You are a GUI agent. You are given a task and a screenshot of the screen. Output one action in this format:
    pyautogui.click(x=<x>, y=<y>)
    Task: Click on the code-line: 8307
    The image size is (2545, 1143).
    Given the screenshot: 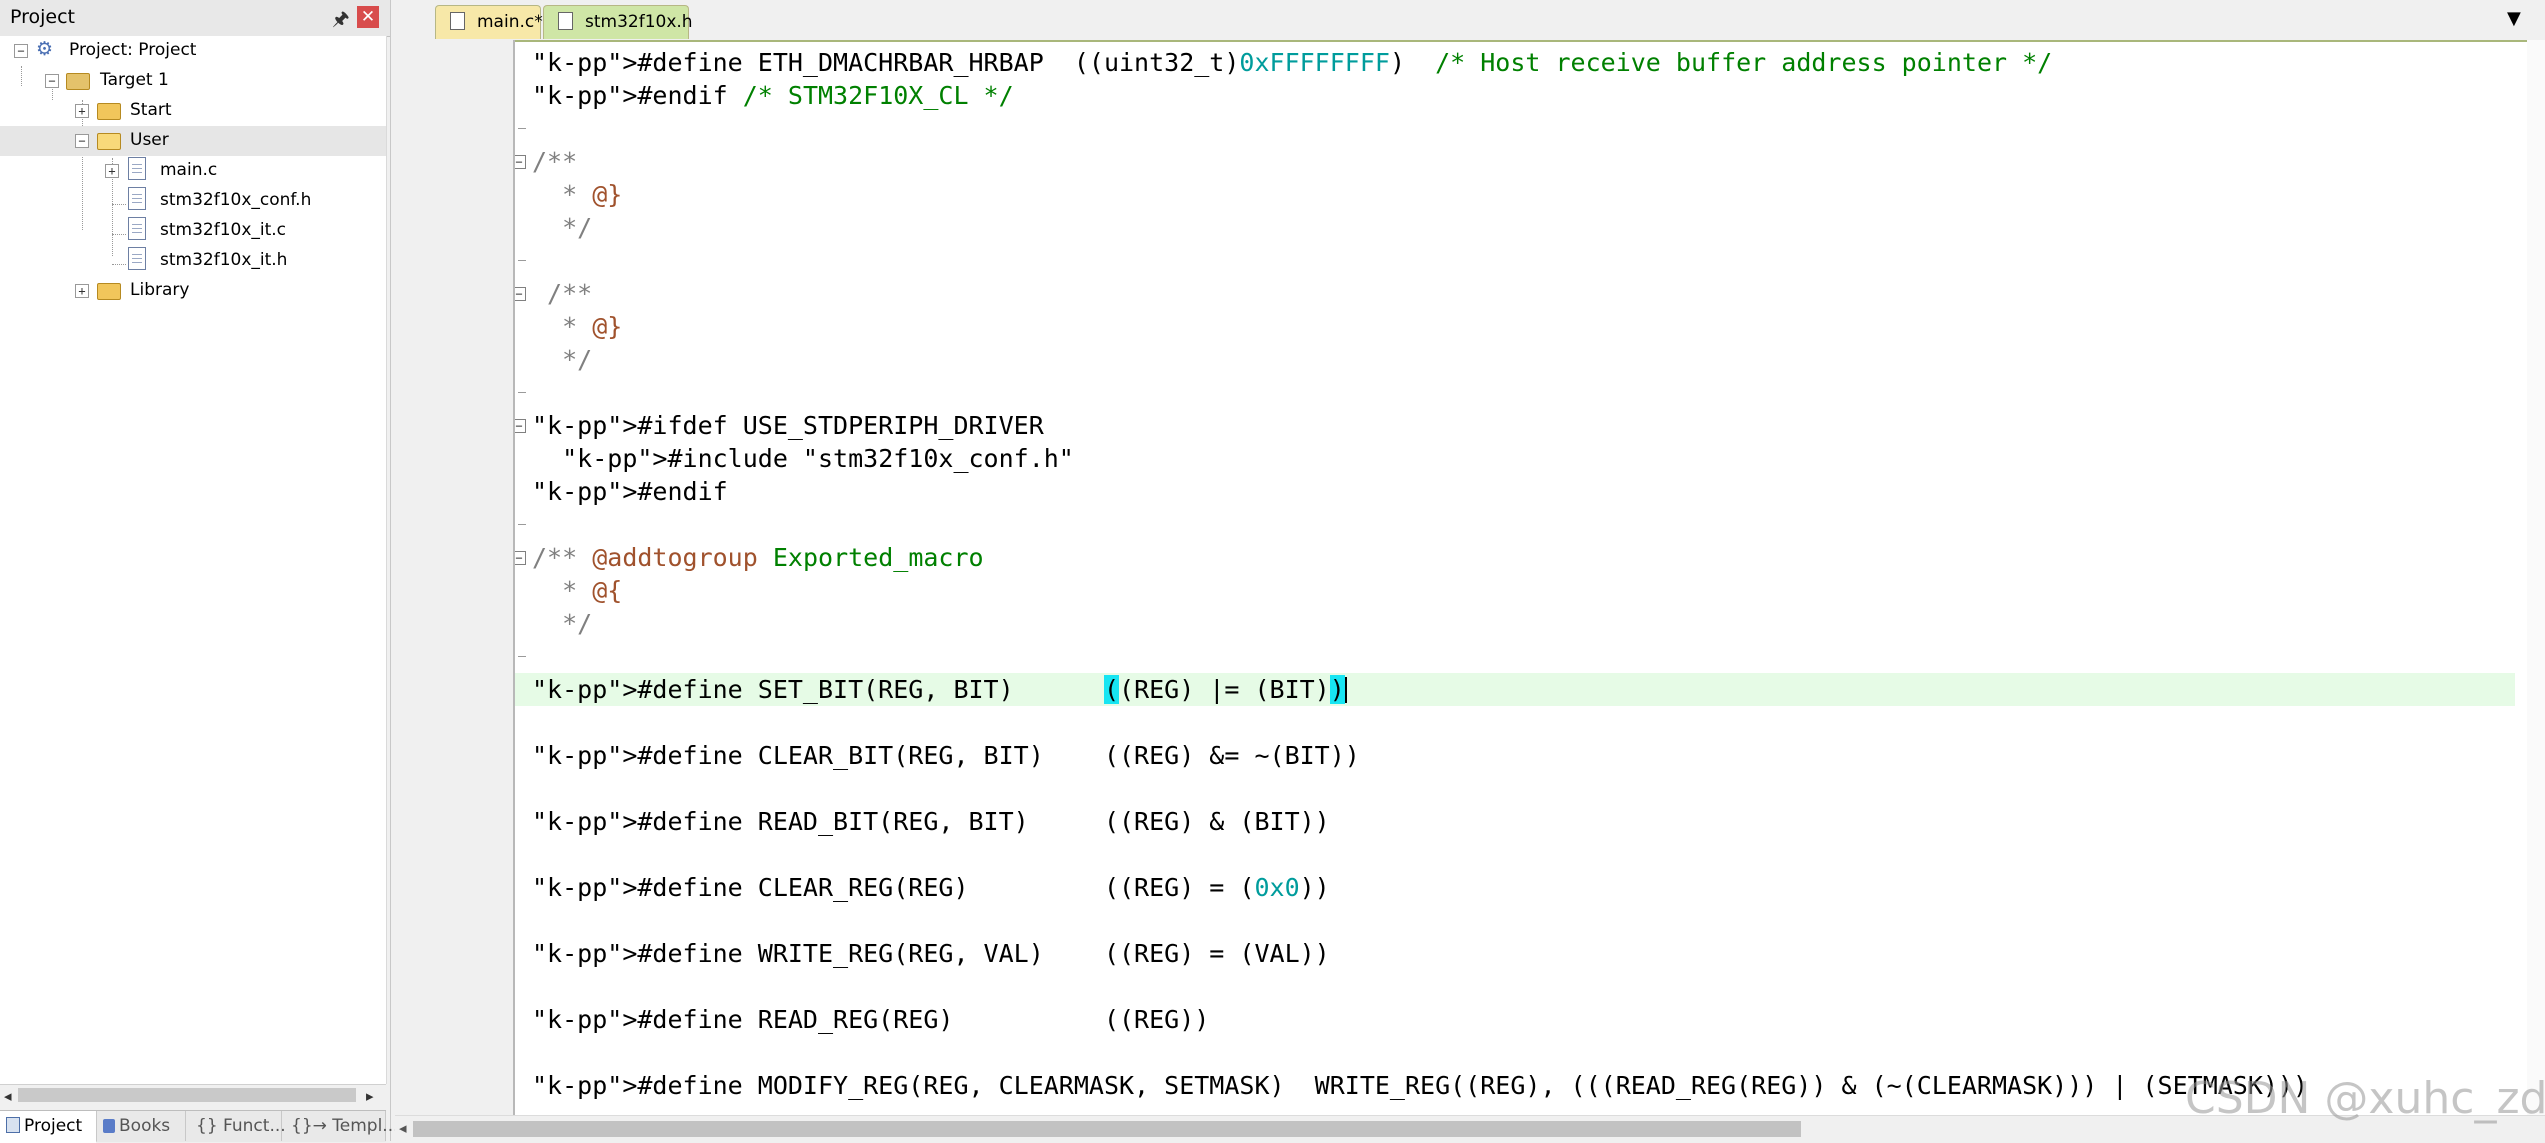 What is the action you would take?
    pyautogui.click(x=1515, y=788)
    